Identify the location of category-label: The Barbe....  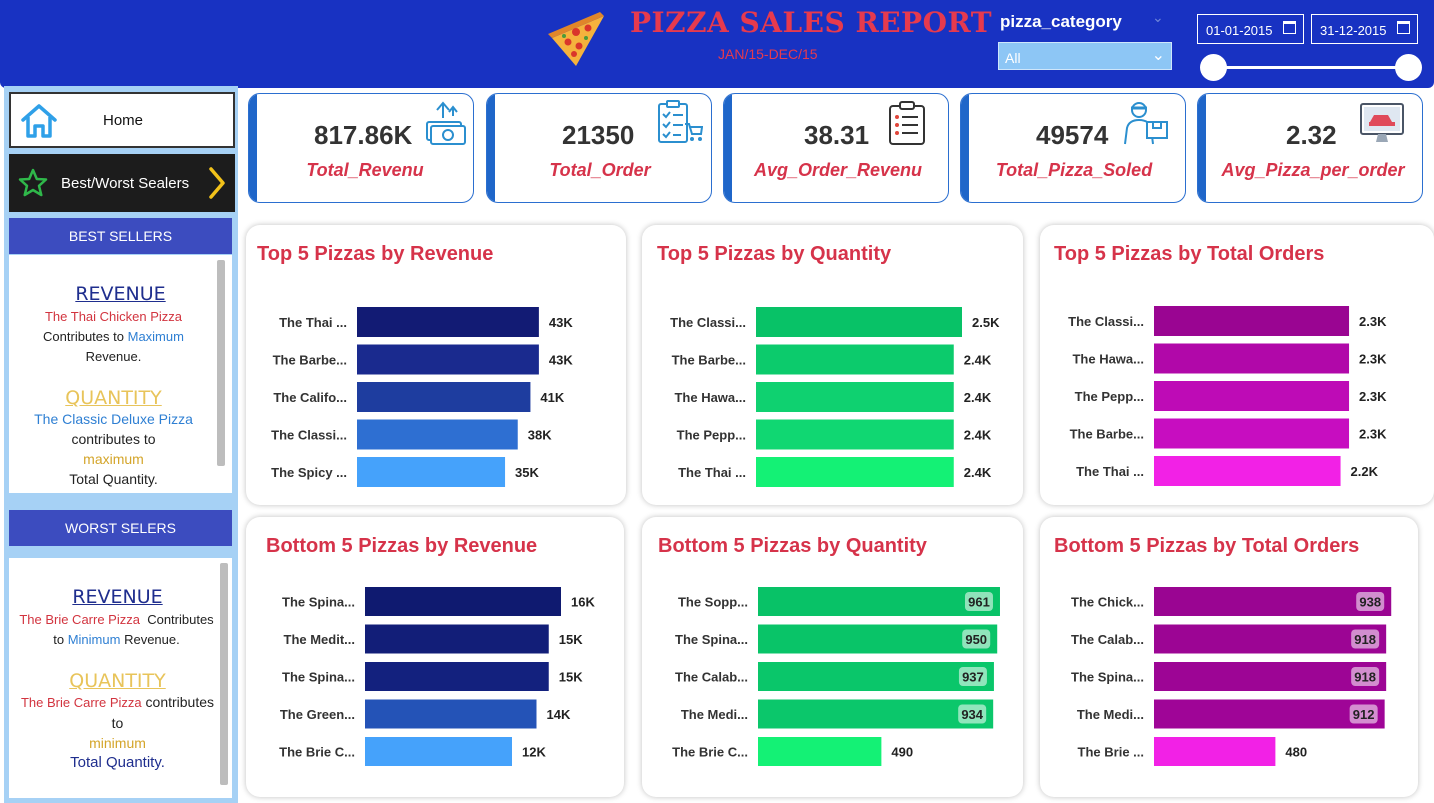
(1107, 434).